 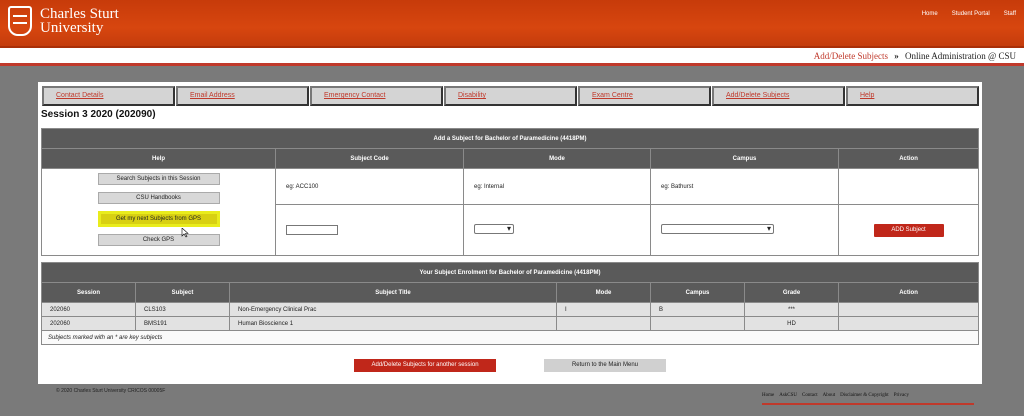 I want to click on column-header-subject-code: Subject Code, so click(x=369, y=158).